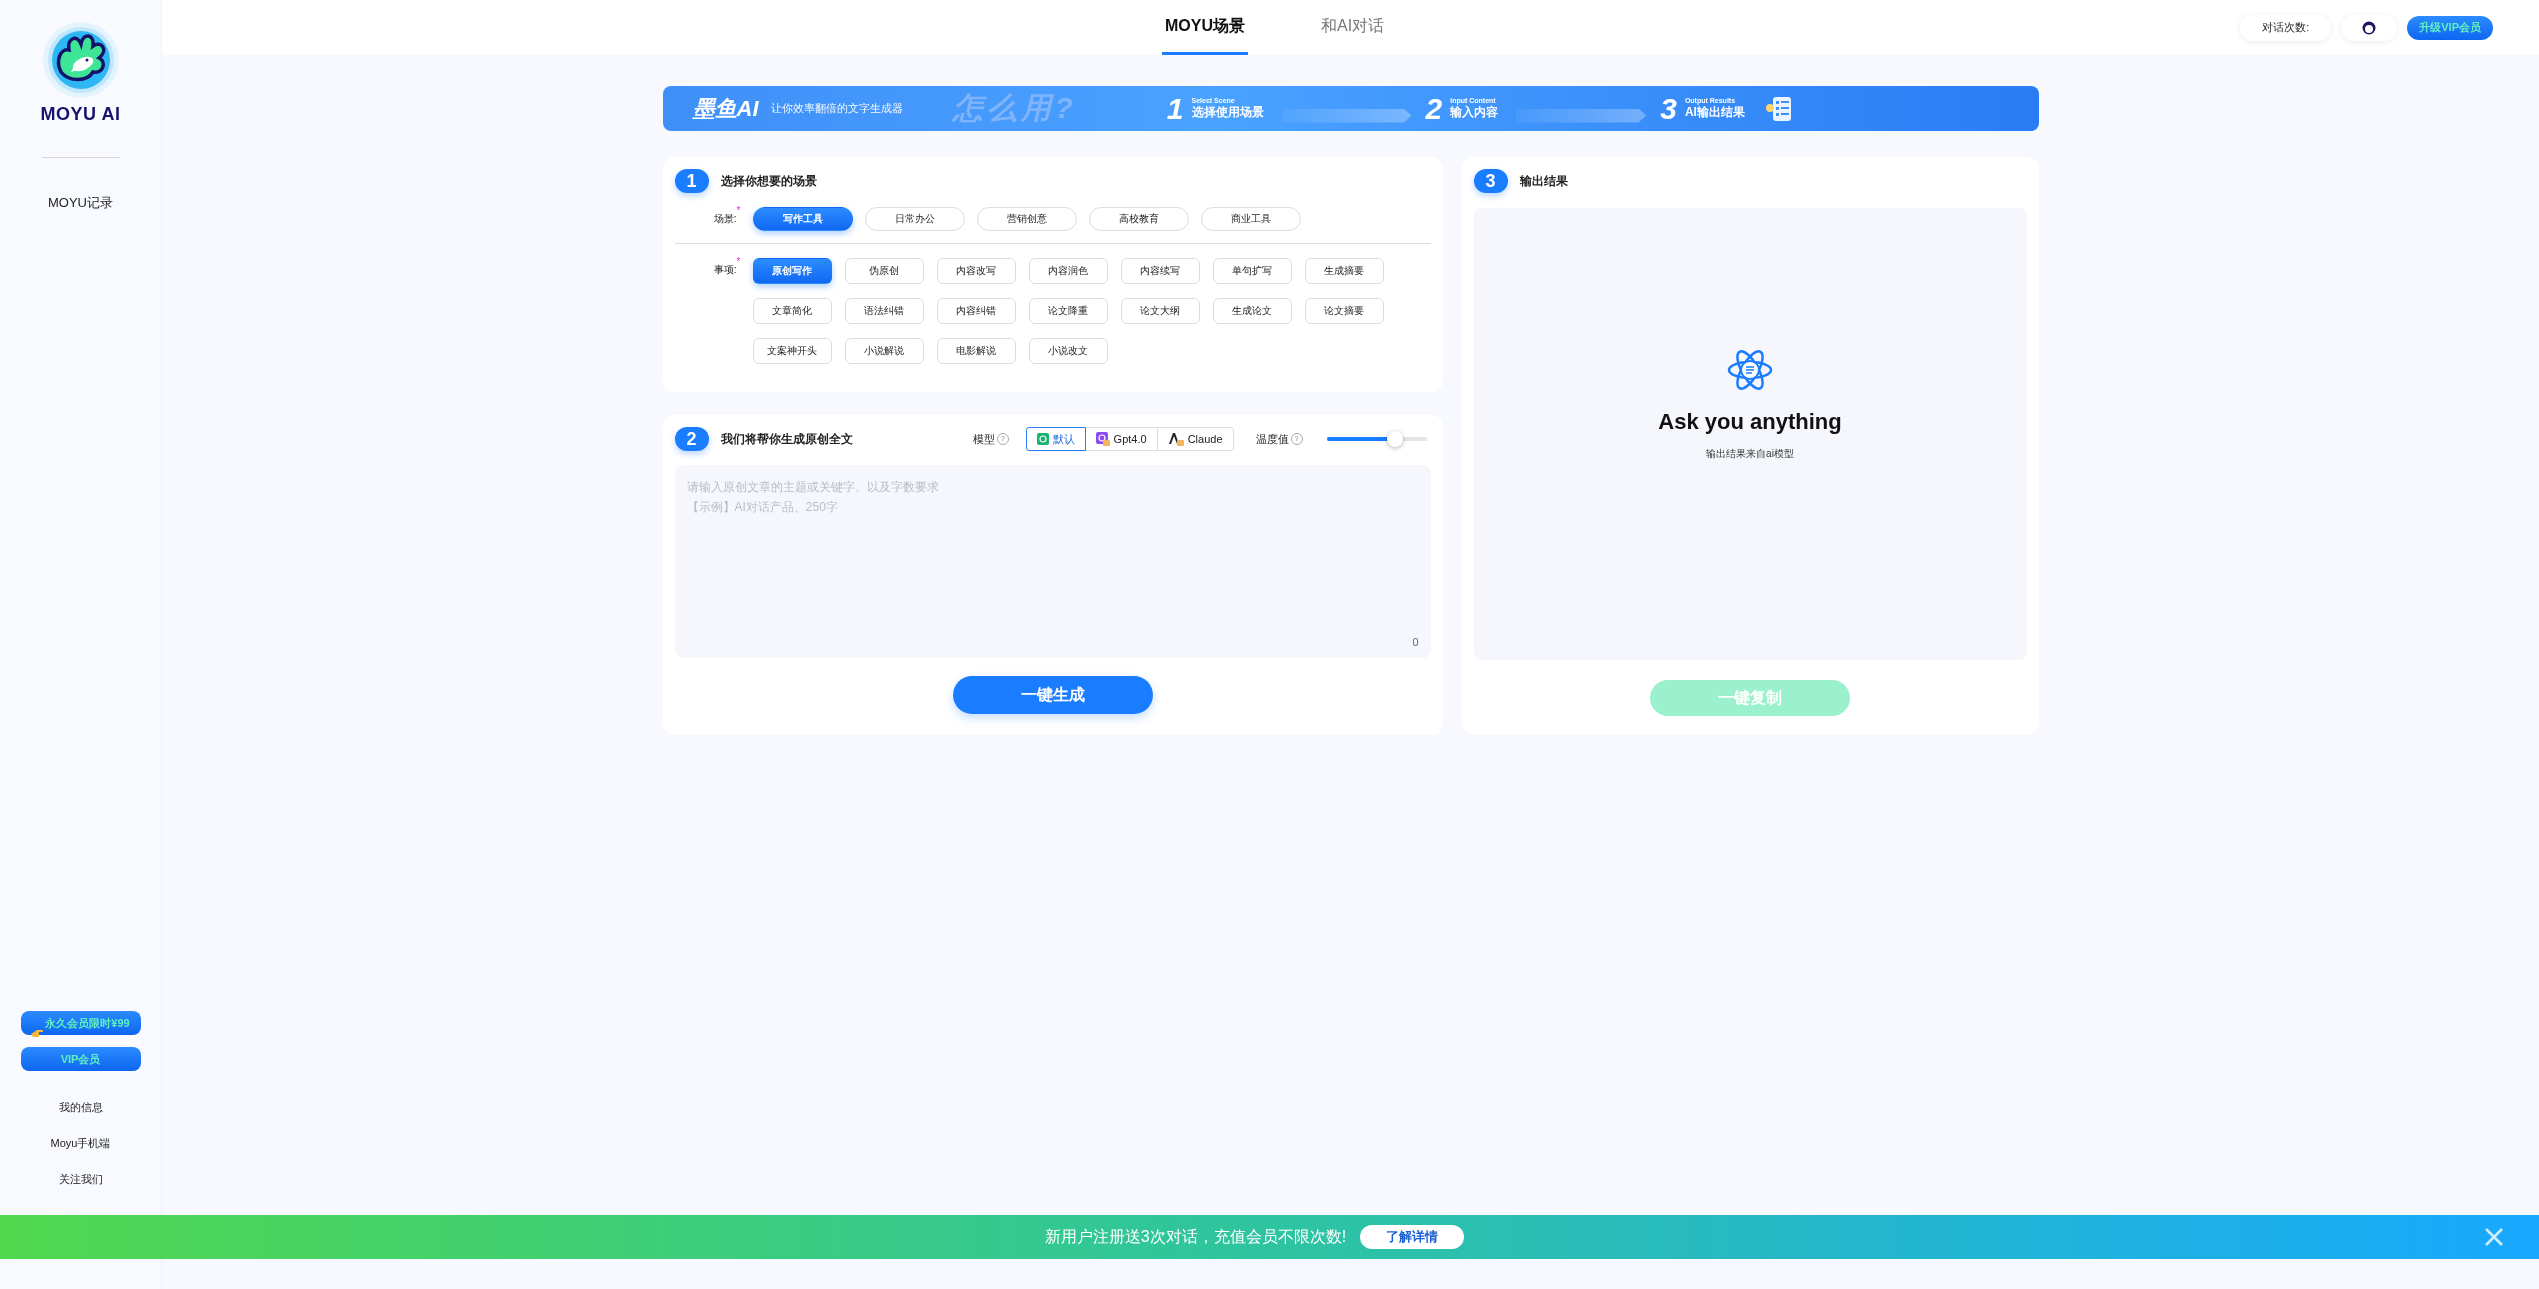 This screenshot has height=1289, width=2539. I want to click on pointing-hand-icon, so click(37, 1033).